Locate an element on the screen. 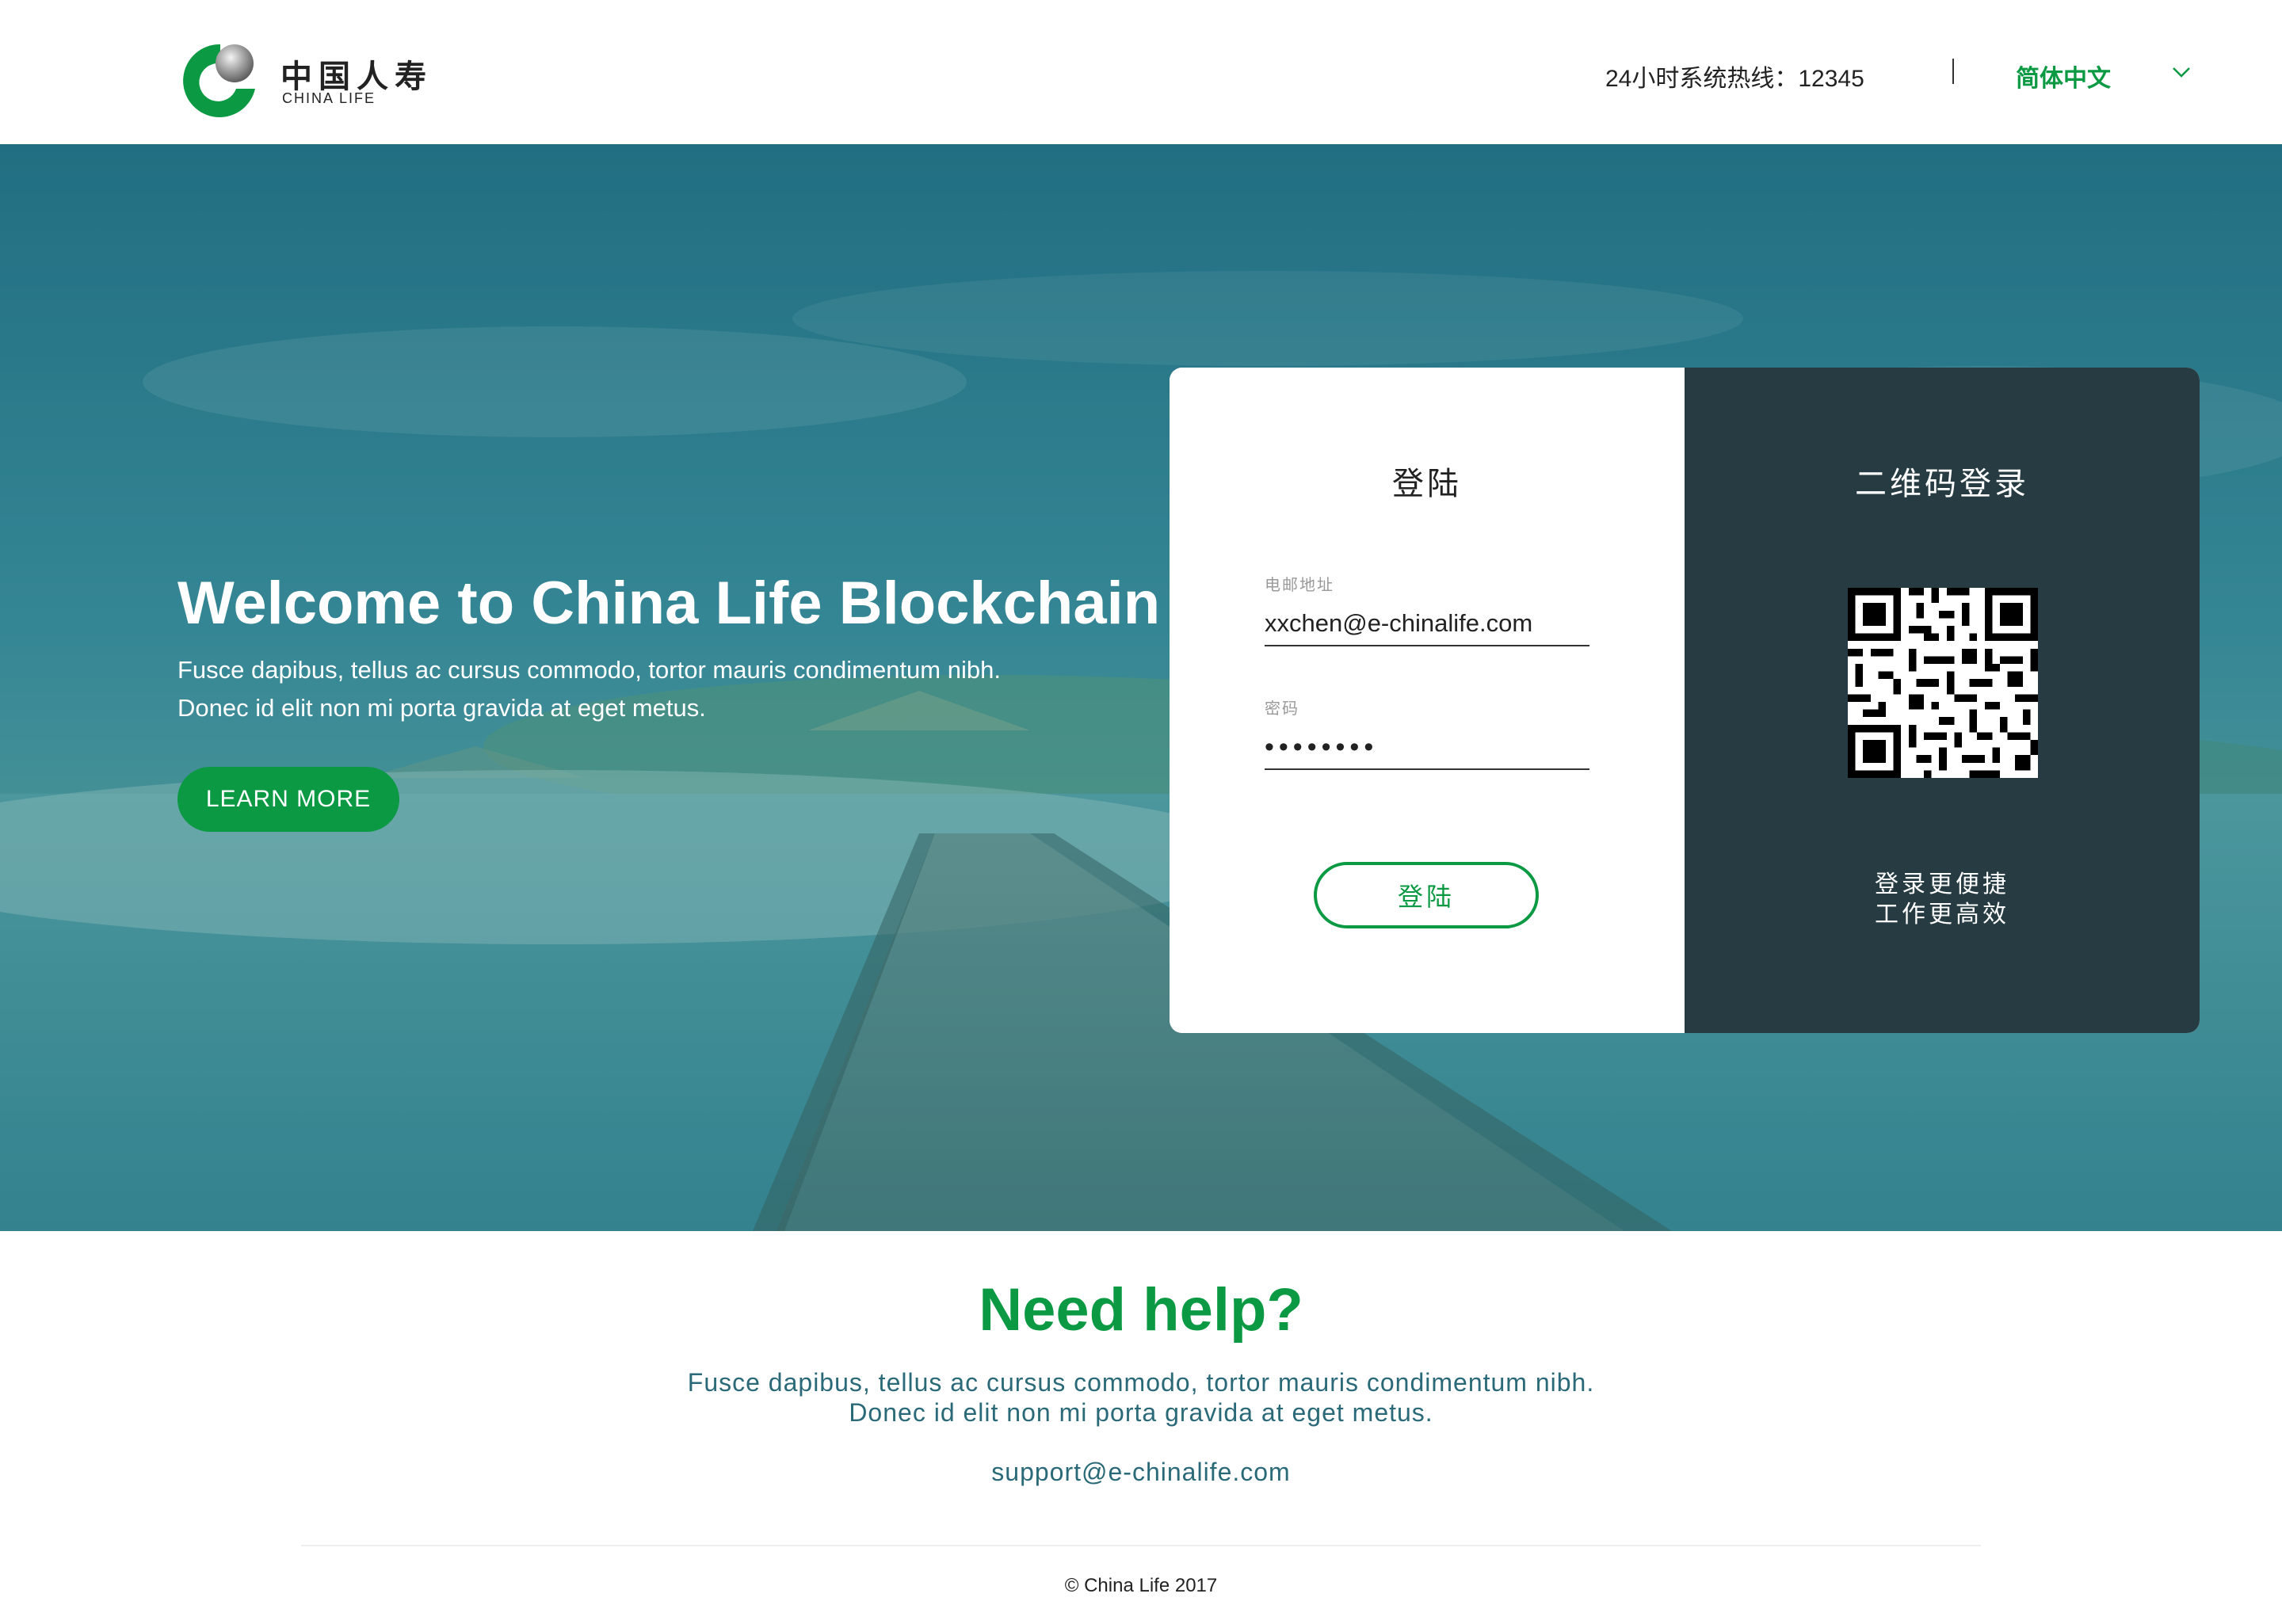  login-submit-button: 登陆 is located at coordinates (1426, 895).